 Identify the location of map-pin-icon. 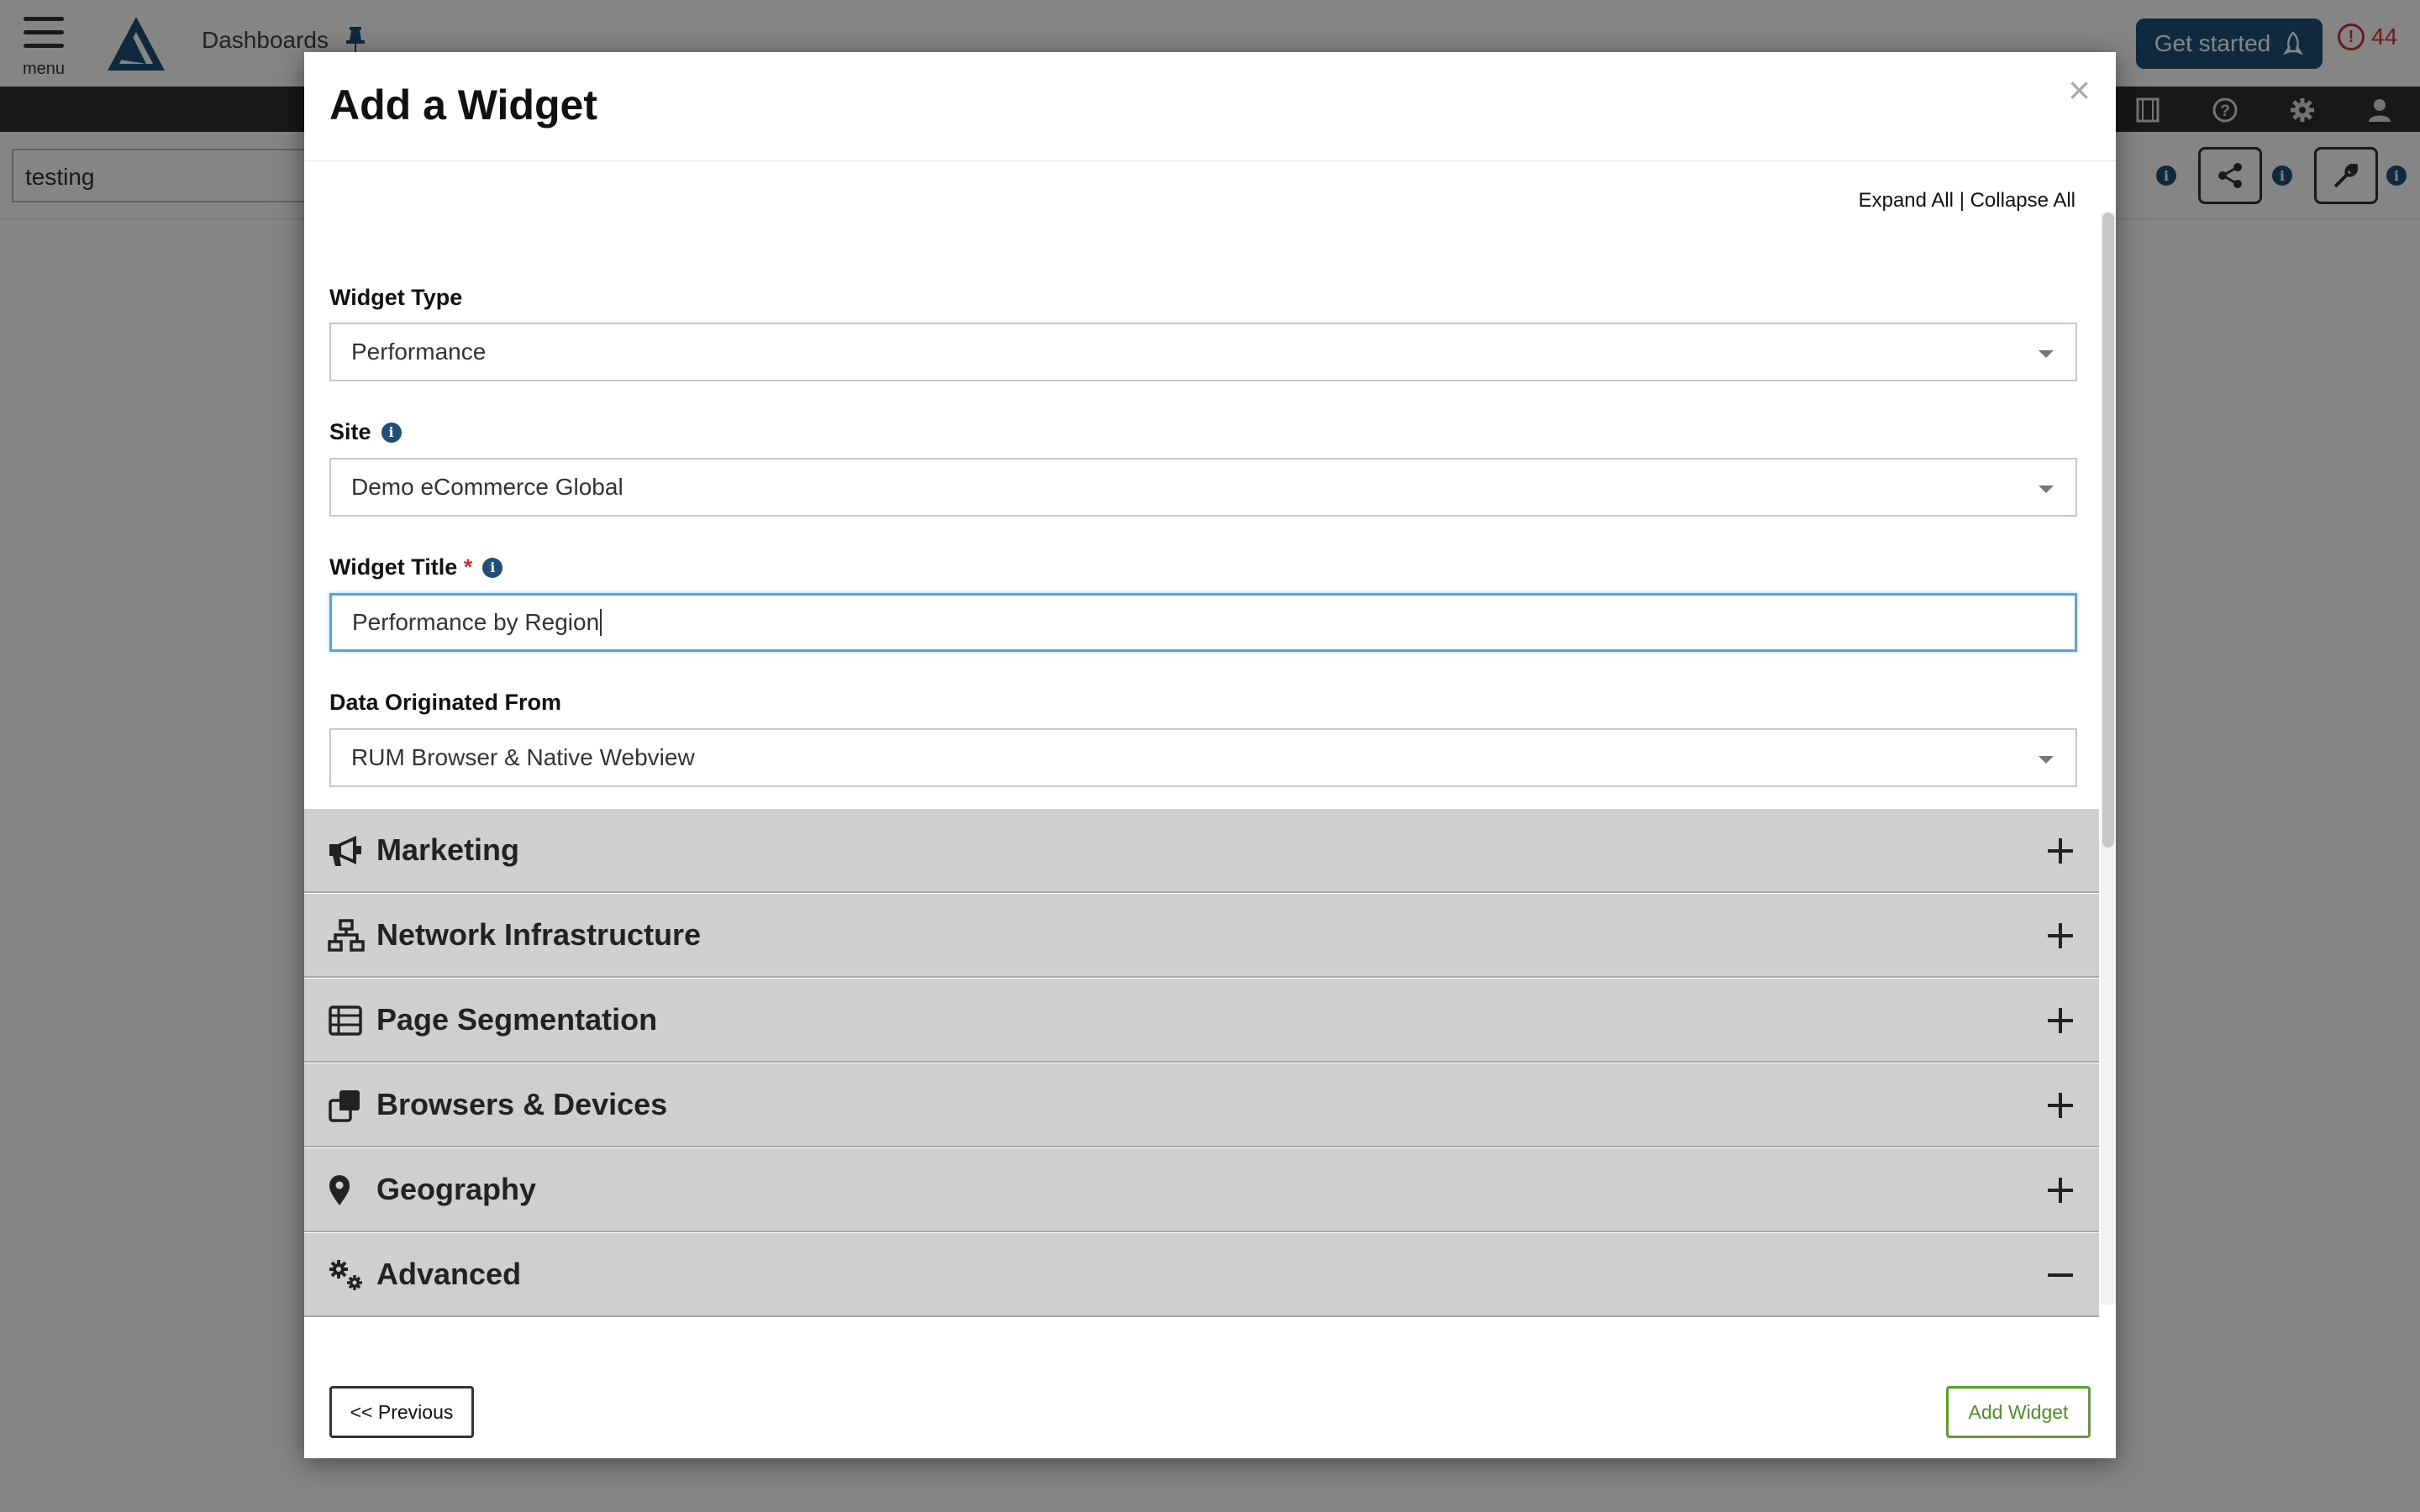
(339, 1190).